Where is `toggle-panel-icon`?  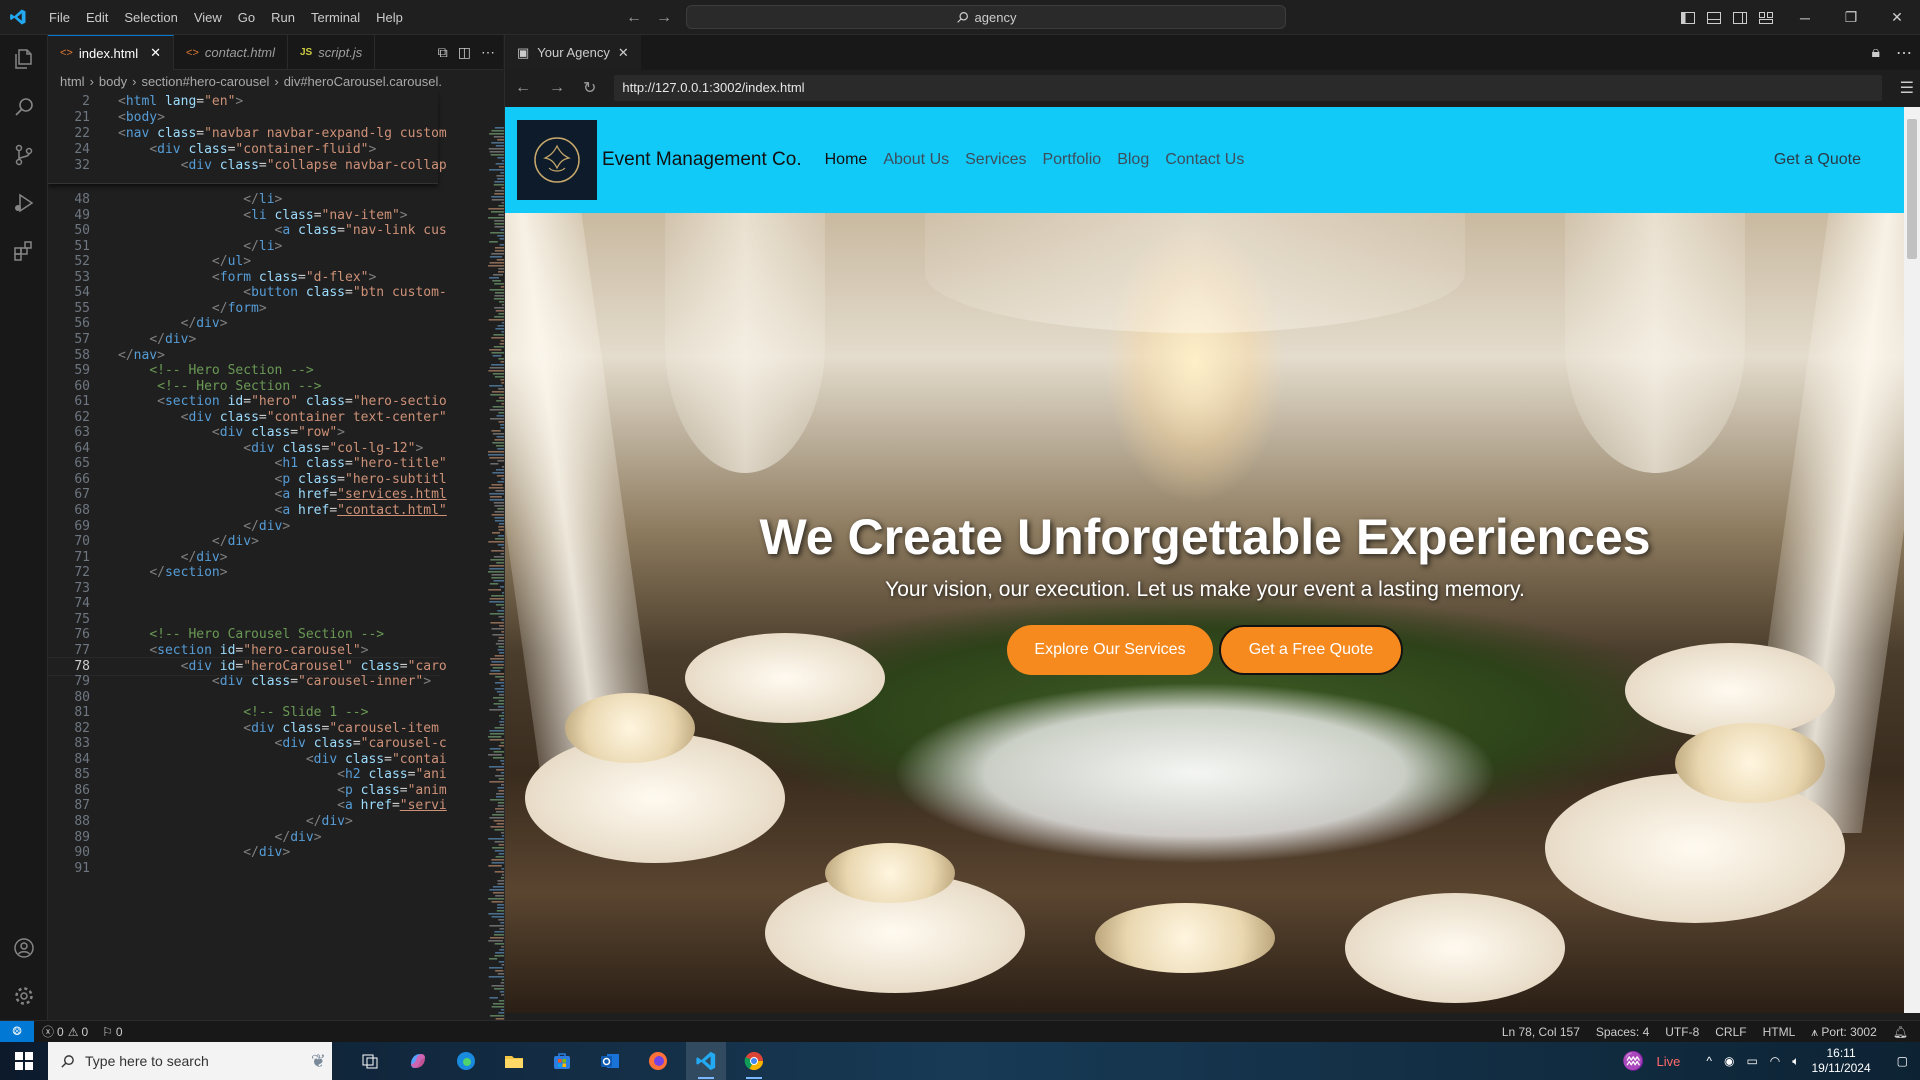
toggle-panel-icon is located at coordinates (1714, 18).